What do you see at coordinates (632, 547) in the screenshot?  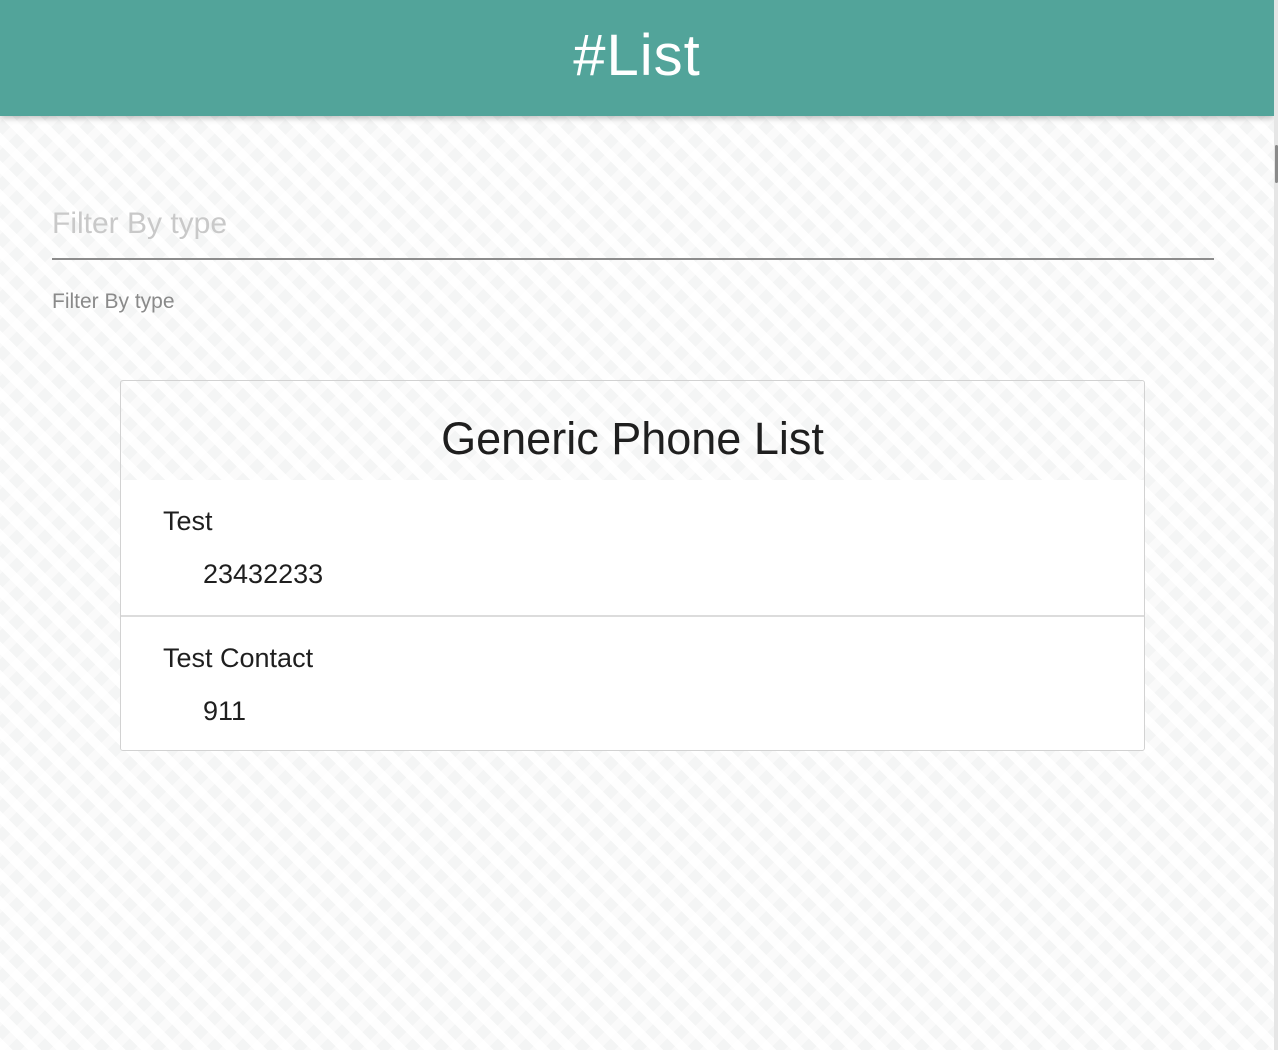 I see `contact-item: Test 23432233` at bounding box center [632, 547].